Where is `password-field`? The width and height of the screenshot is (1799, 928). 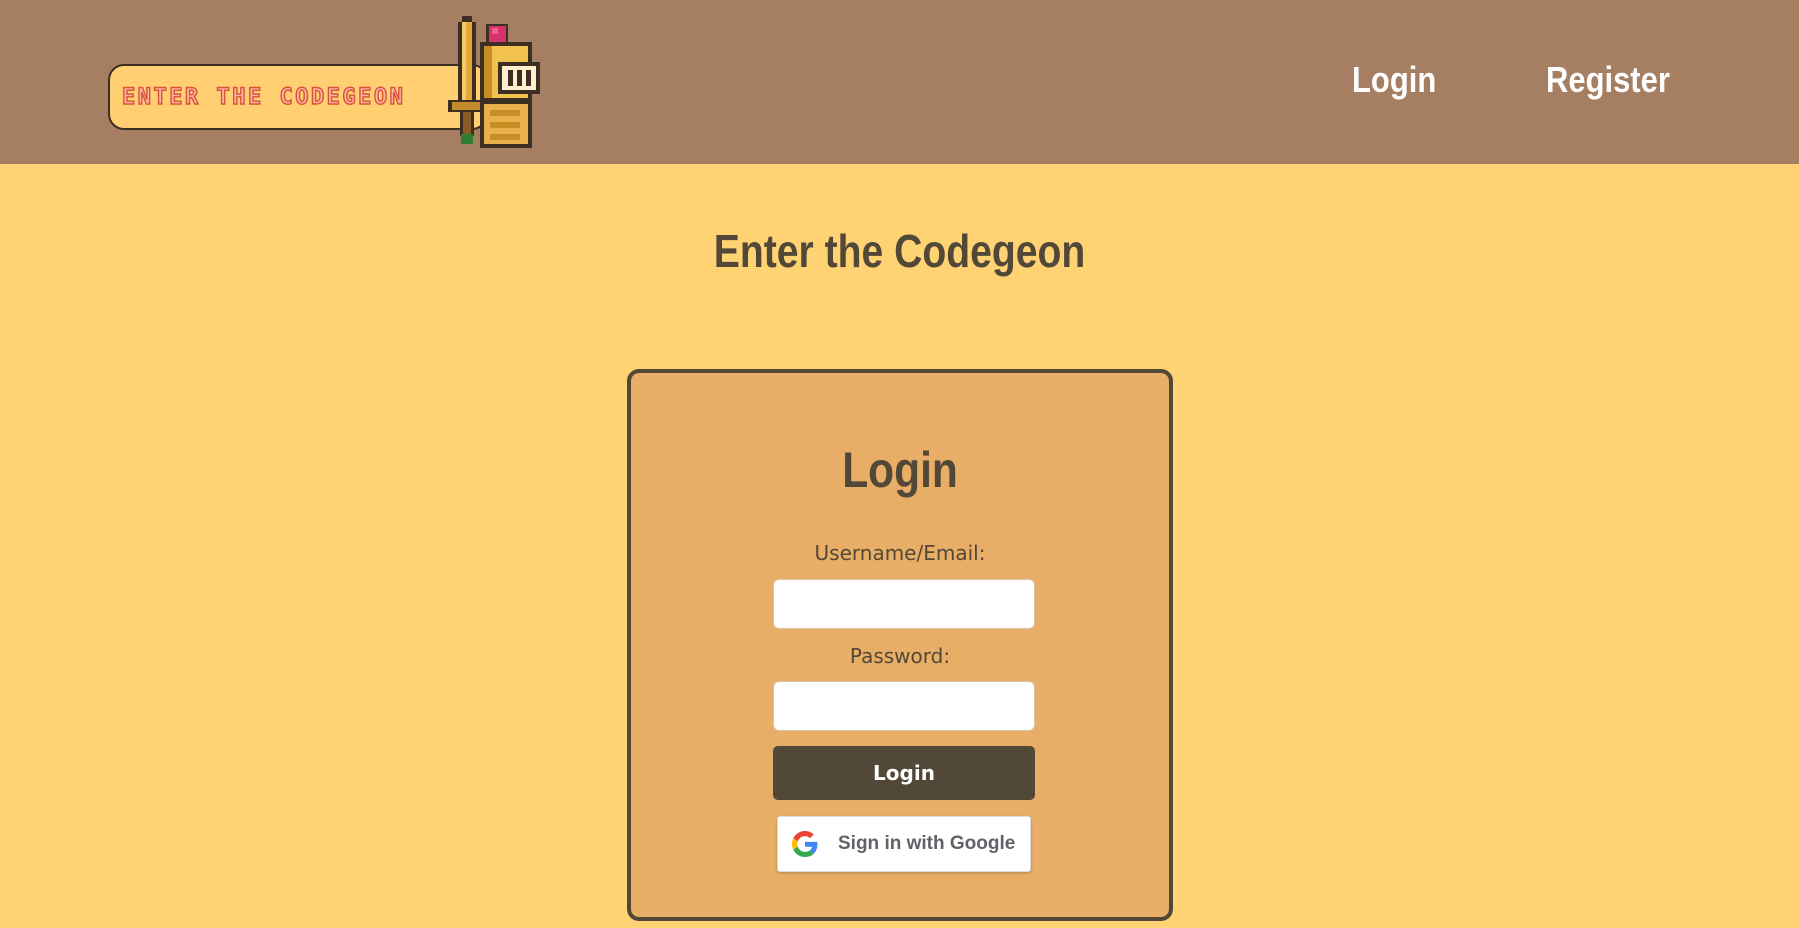
password-field is located at coordinates (904, 706).